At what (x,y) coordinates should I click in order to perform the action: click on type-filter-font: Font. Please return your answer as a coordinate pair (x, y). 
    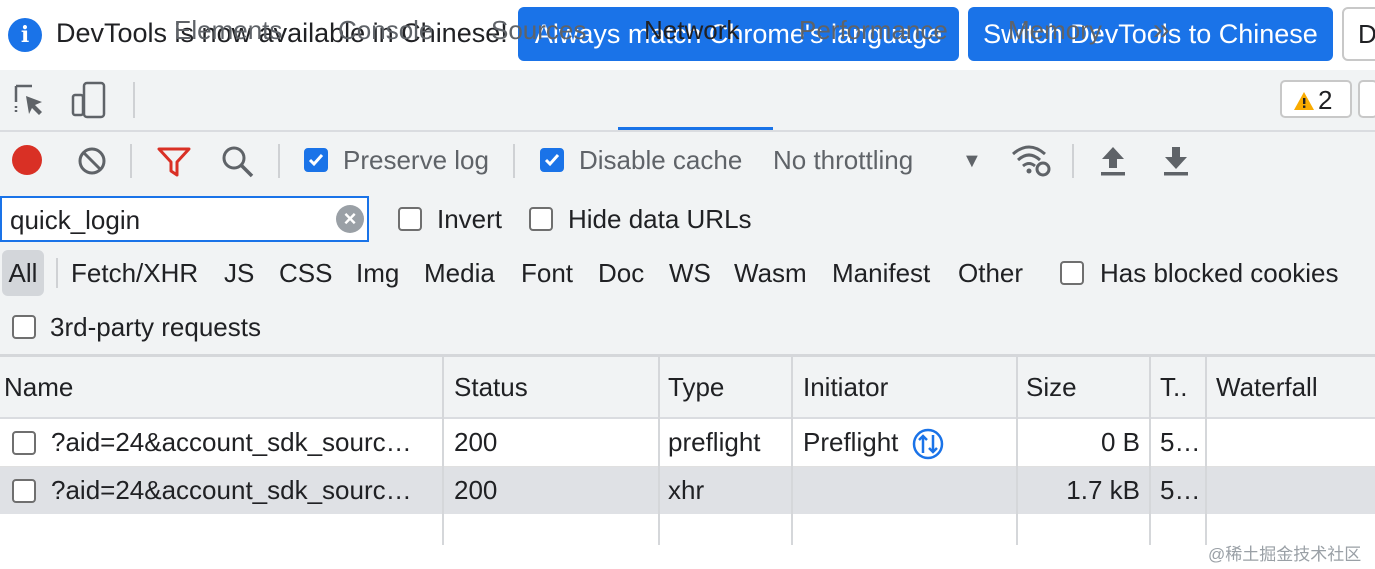
    Looking at the image, I should click on (547, 273).